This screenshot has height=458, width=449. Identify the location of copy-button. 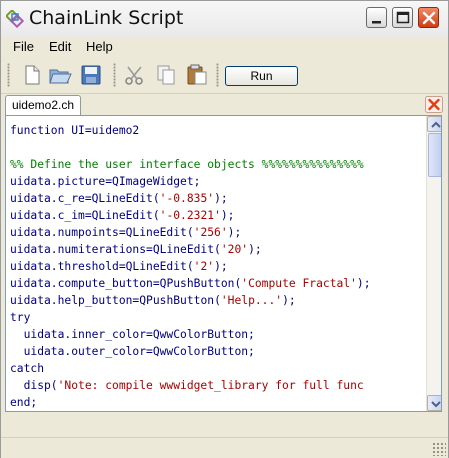
(166, 75).